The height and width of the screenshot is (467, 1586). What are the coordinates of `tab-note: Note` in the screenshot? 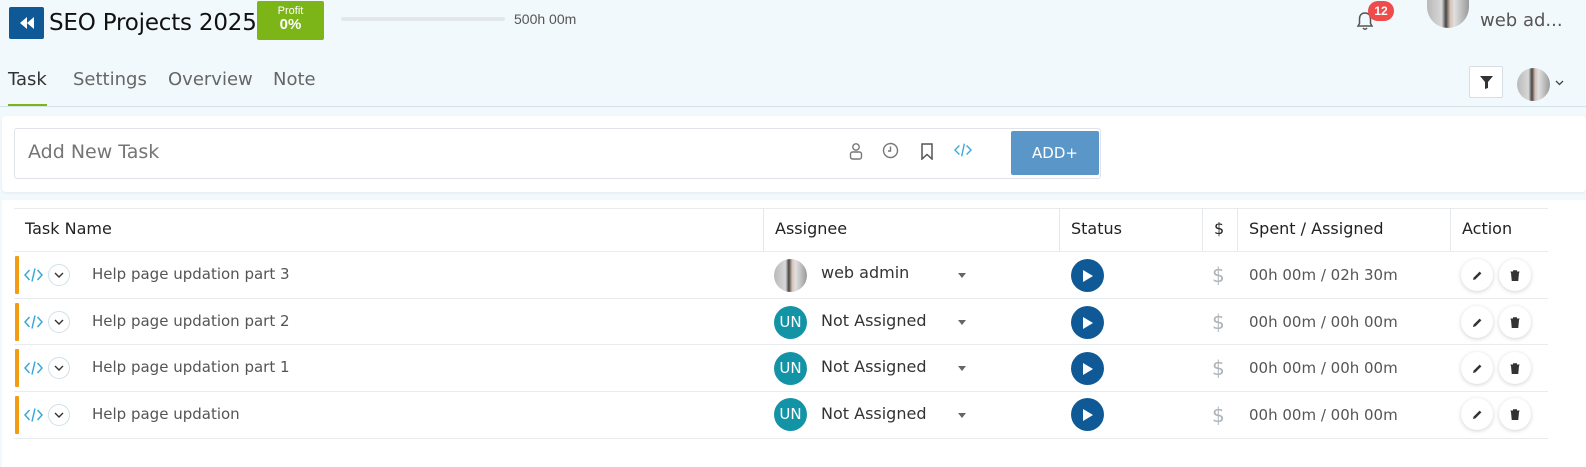 It's located at (294, 86).